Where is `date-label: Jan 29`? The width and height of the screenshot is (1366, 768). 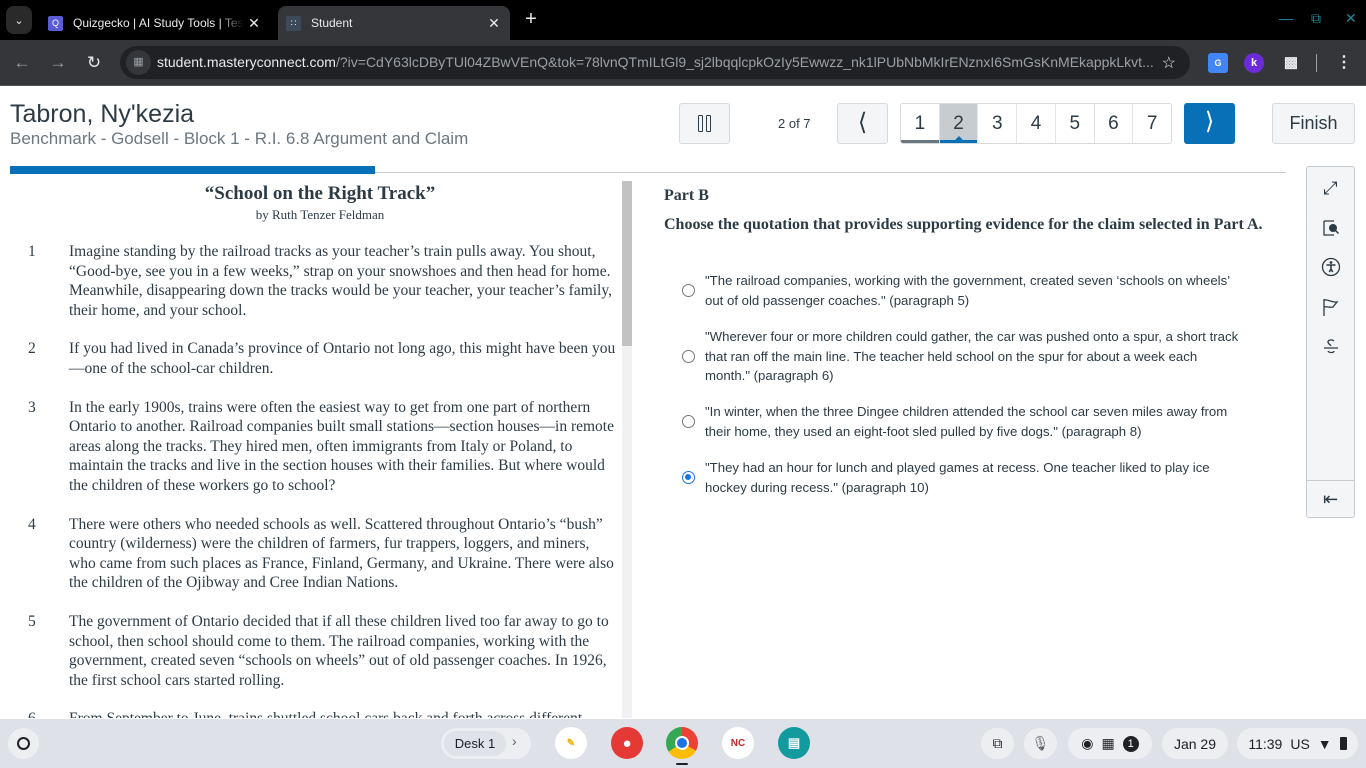 date-label: Jan 29 is located at coordinates (1195, 743).